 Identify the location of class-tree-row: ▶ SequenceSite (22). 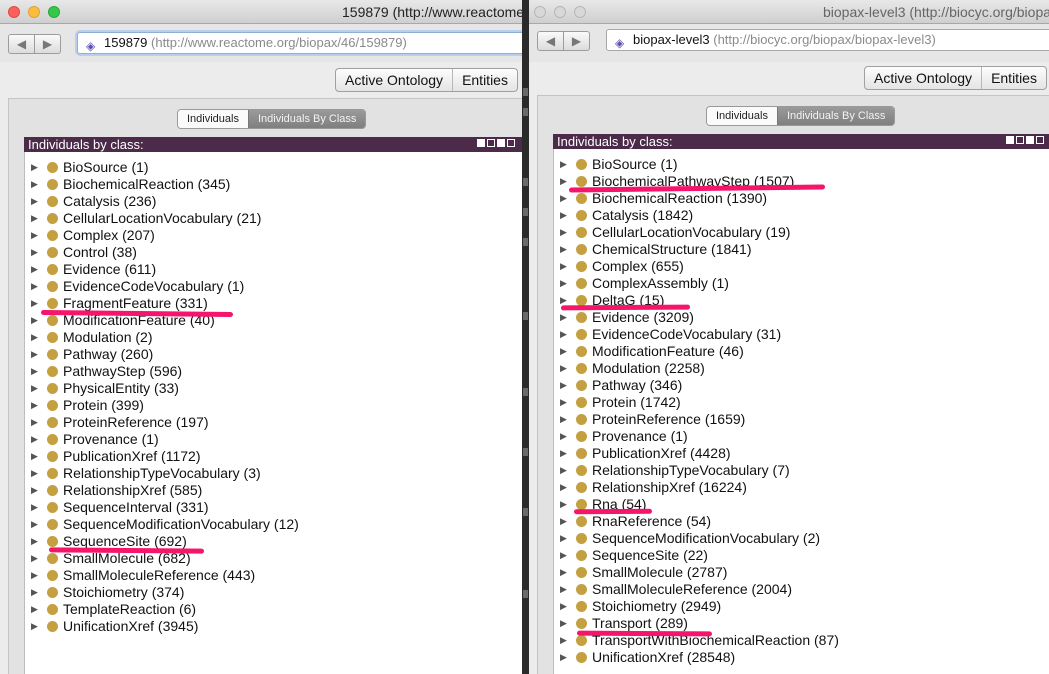
(794, 555).